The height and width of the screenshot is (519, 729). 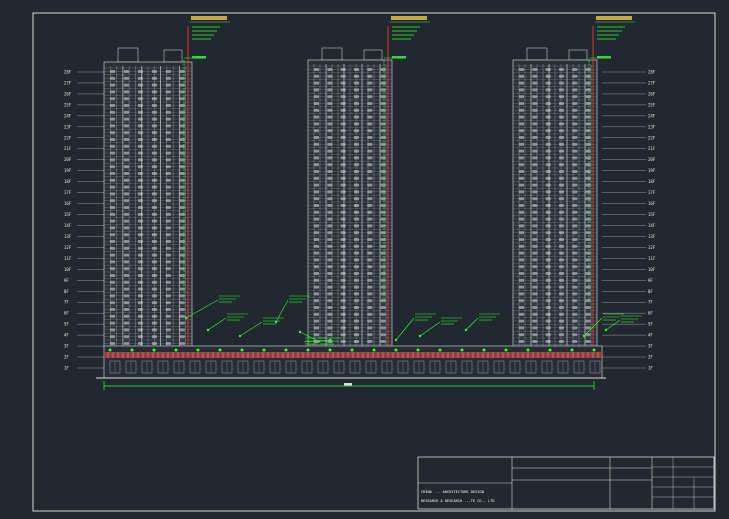 I want to click on floor-label-right: 28F, so click(x=652, y=72).